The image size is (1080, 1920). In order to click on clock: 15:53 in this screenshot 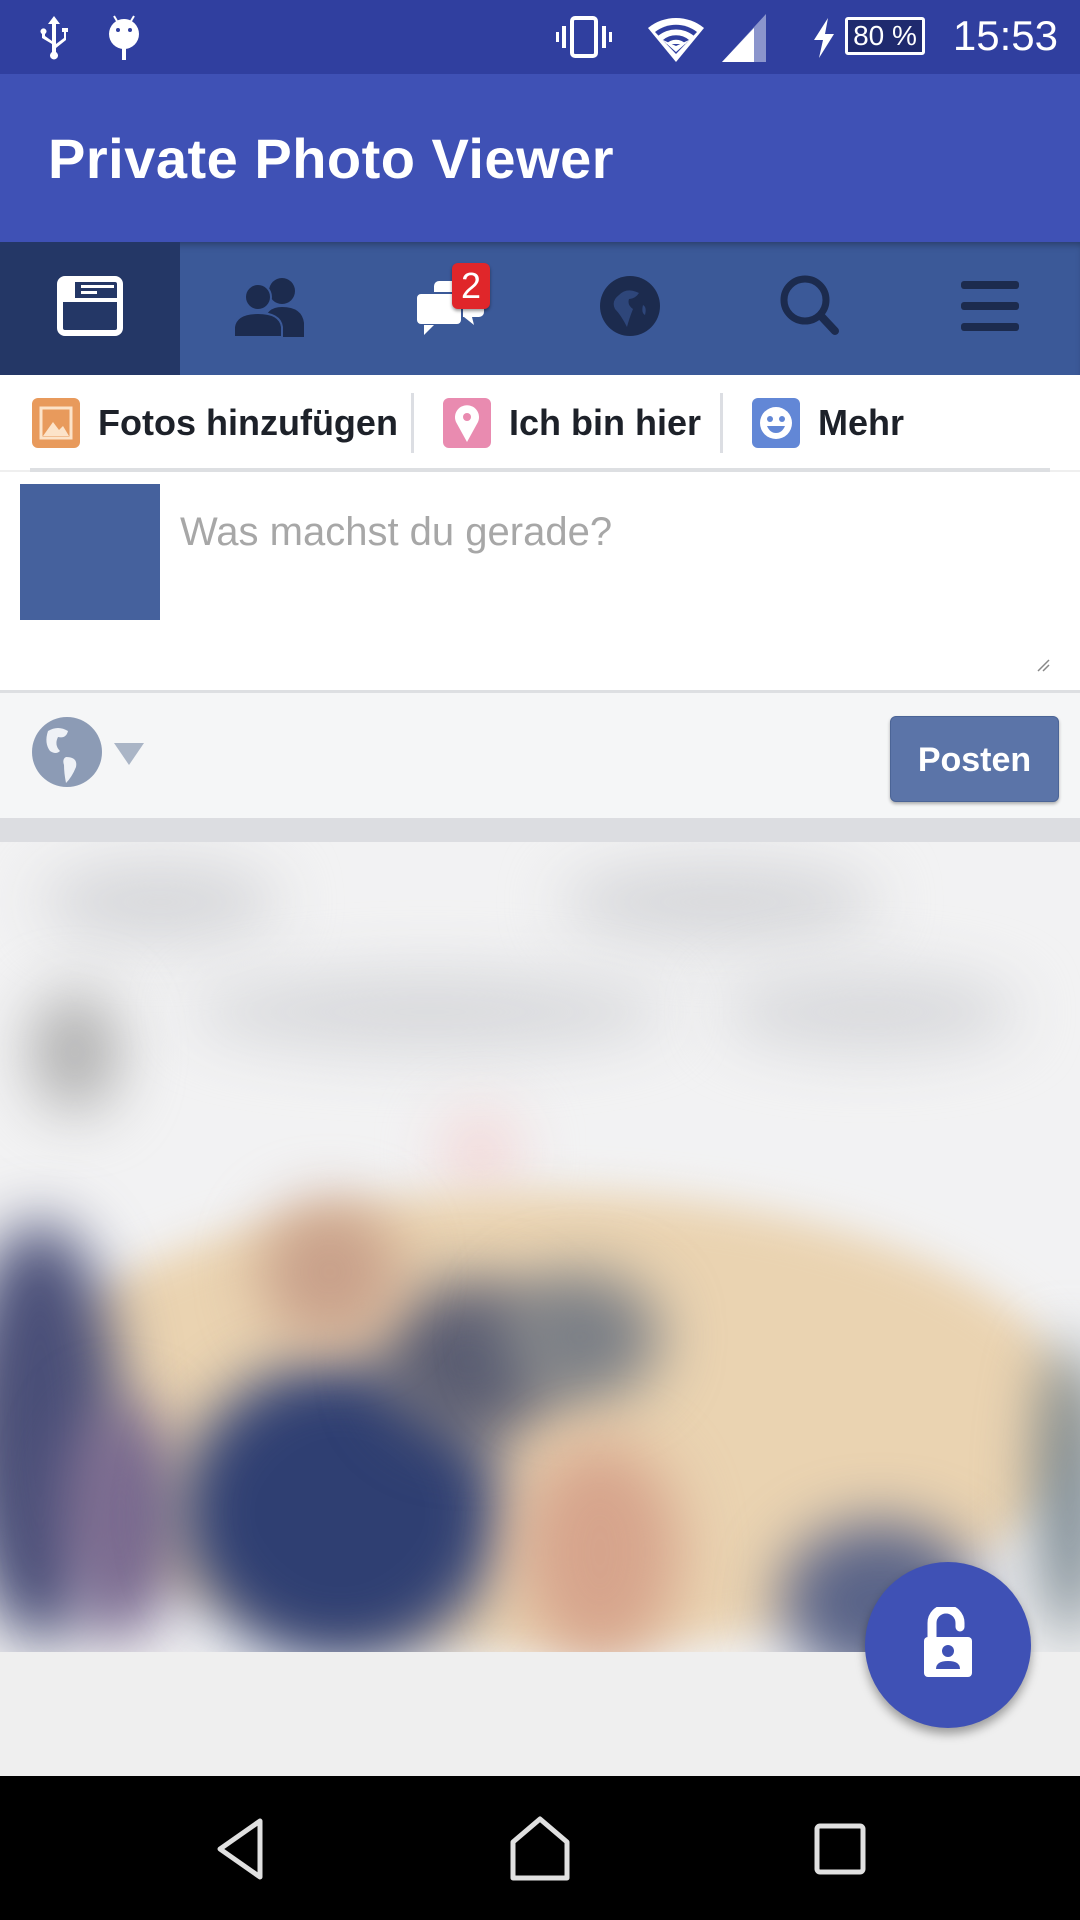, I will do `click(1005, 35)`.